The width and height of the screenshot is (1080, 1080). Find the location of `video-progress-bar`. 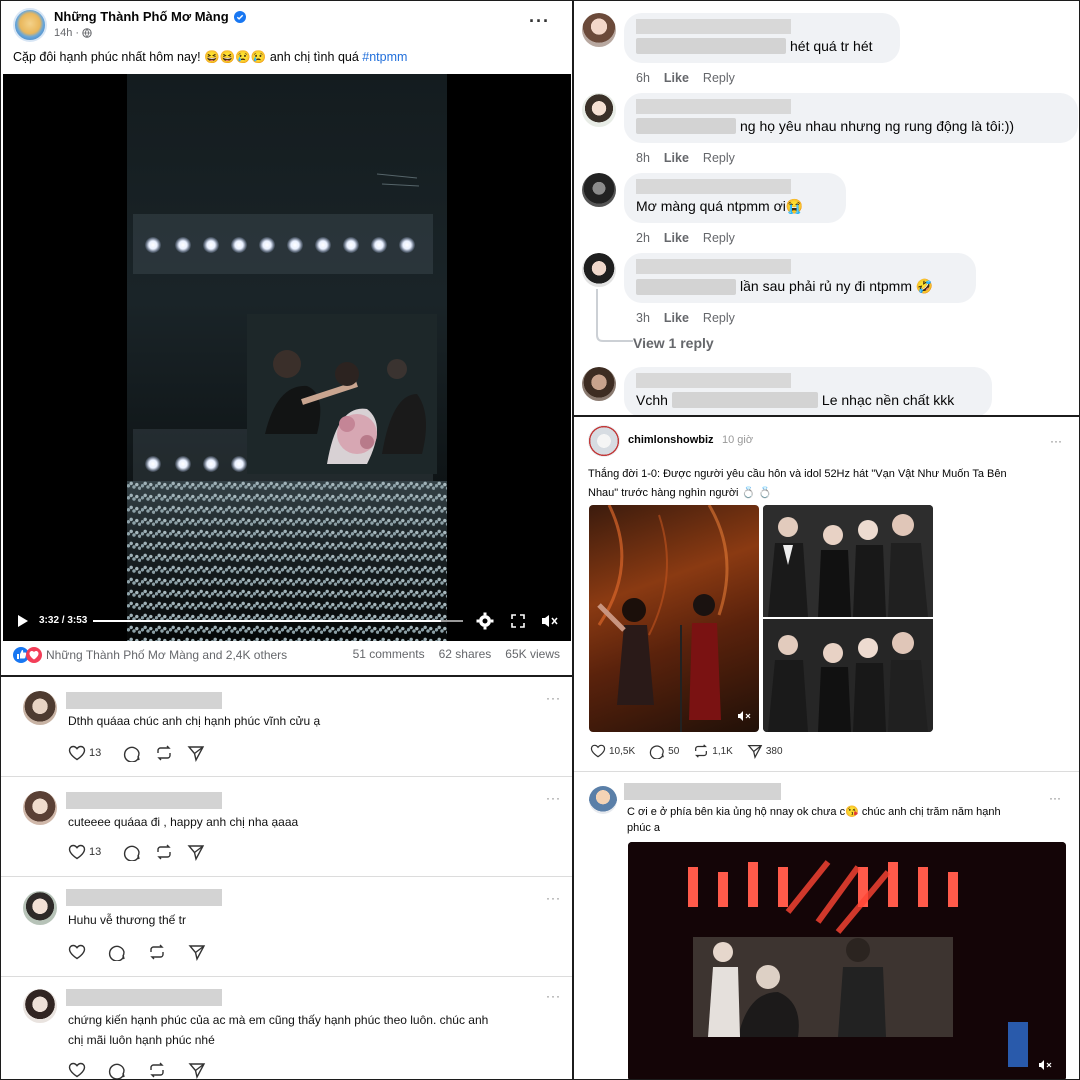

video-progress-bar is located at coordinates (278, 621).